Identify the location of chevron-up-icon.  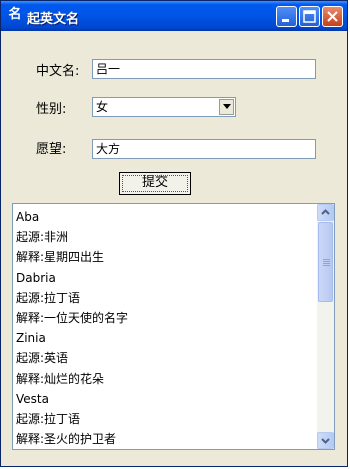
(325, 212).